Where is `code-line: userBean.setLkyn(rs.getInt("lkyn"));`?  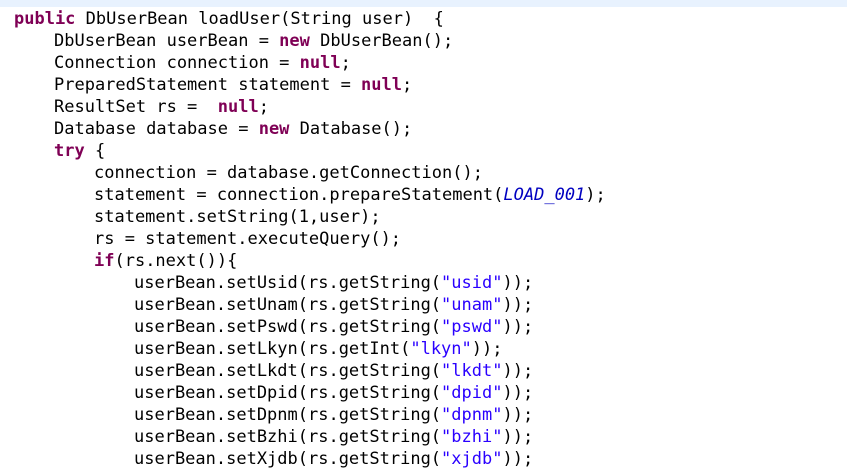
code-line: userBean.setLkyn(rs.getInt("lkyn")); is located at coordinates (423, 349).